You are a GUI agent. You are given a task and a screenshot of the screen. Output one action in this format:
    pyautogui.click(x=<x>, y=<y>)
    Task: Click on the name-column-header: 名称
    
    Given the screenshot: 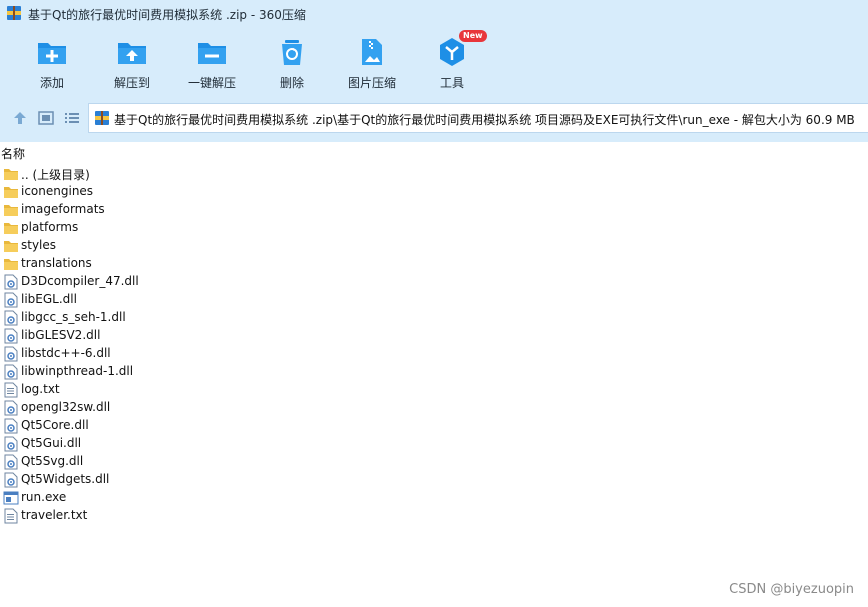 What is the action you would take?
    pyautogui.click(x=13, y=153)
    